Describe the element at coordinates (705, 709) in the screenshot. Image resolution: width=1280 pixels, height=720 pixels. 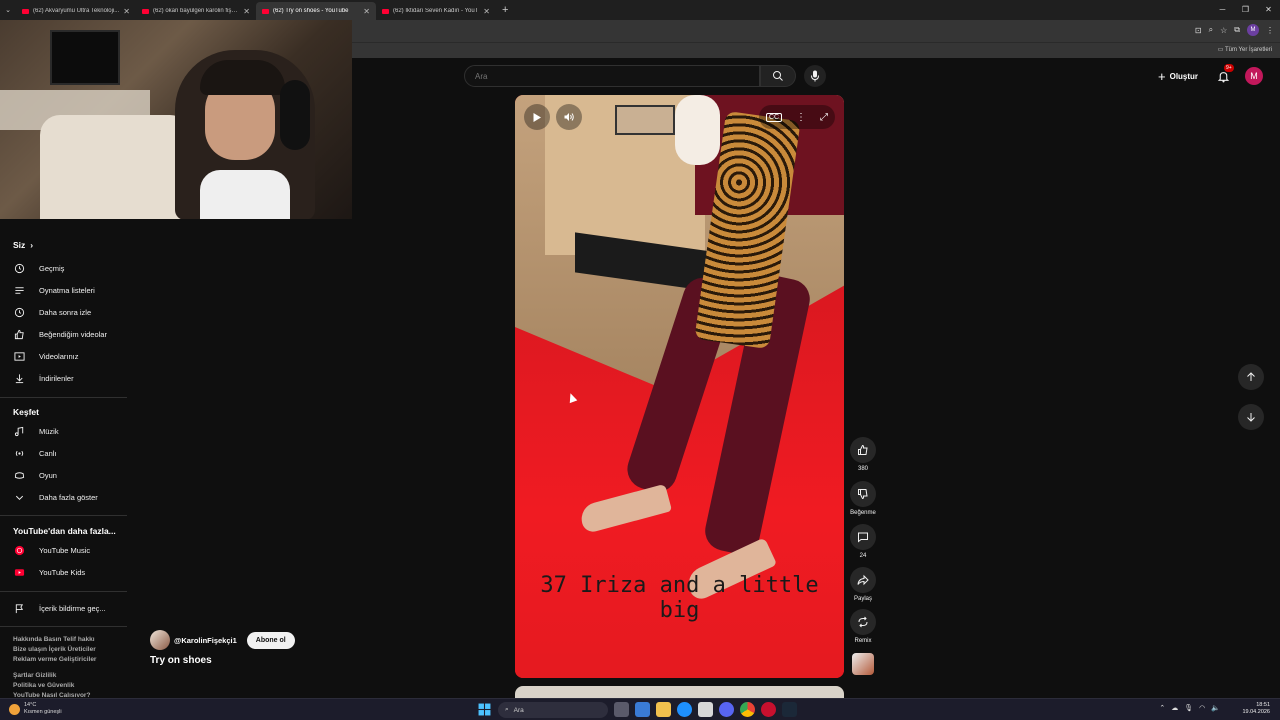
I see `store-icon` at that location.